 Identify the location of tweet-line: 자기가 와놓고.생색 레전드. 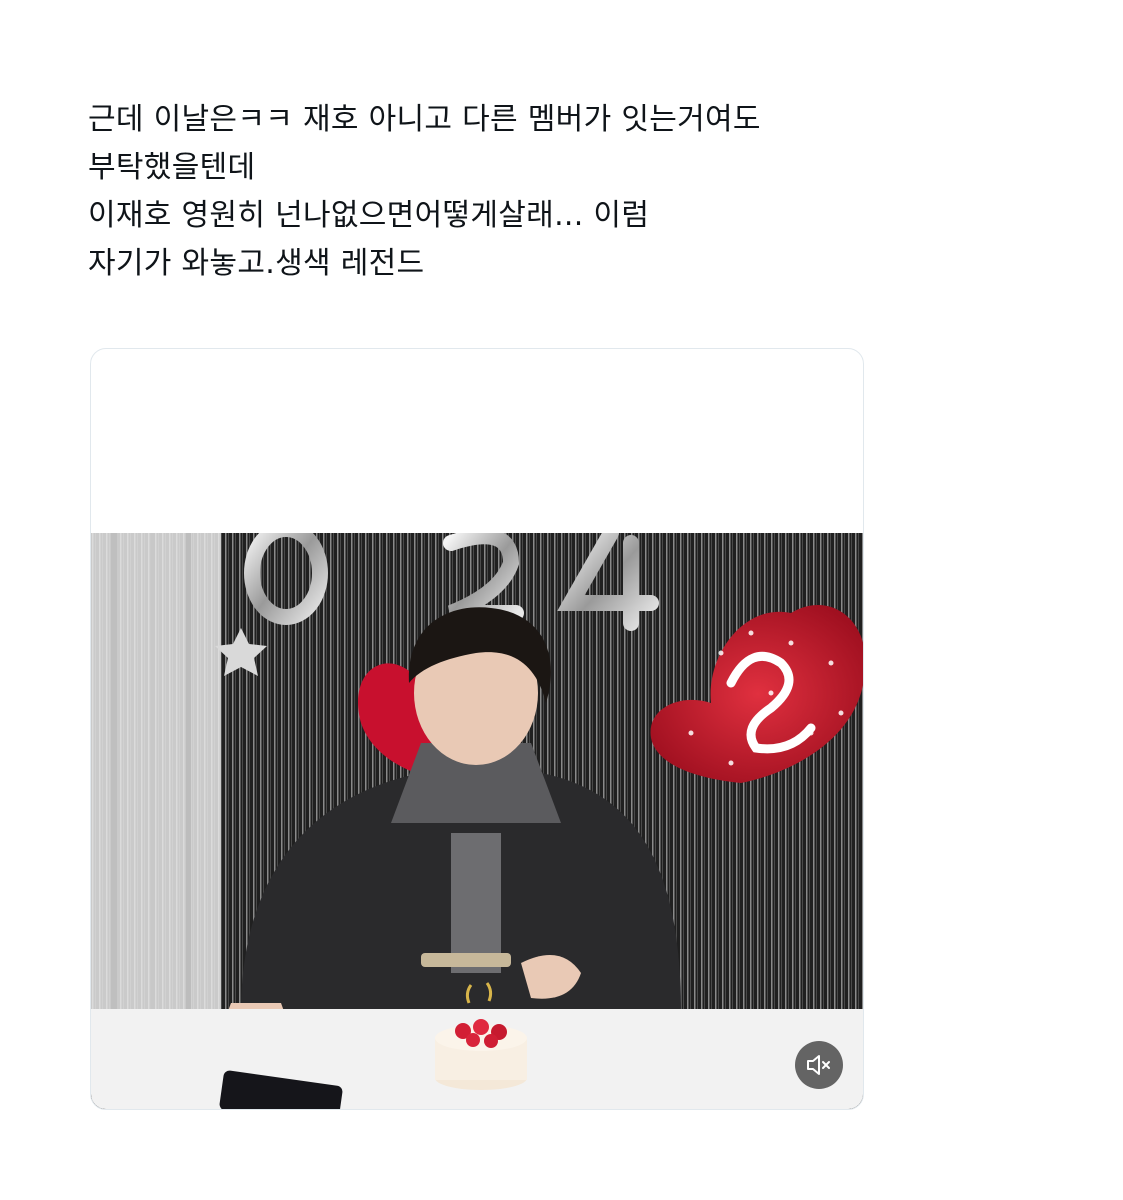
(256, 263).